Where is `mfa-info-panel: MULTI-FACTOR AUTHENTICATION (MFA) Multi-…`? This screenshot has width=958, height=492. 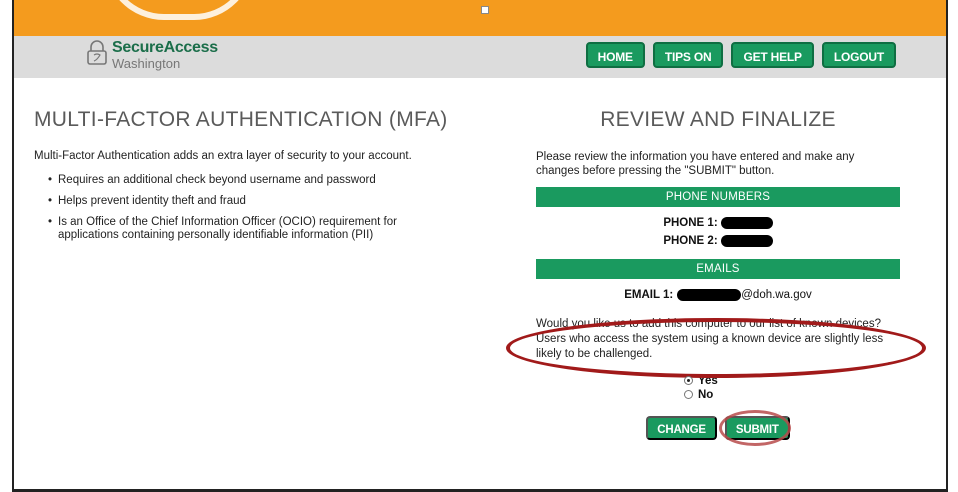 mfa-info-panel: MULTI-FACTOR AUTHENTICATION (MFA) Multi-… is located at coordinates (259, 179).